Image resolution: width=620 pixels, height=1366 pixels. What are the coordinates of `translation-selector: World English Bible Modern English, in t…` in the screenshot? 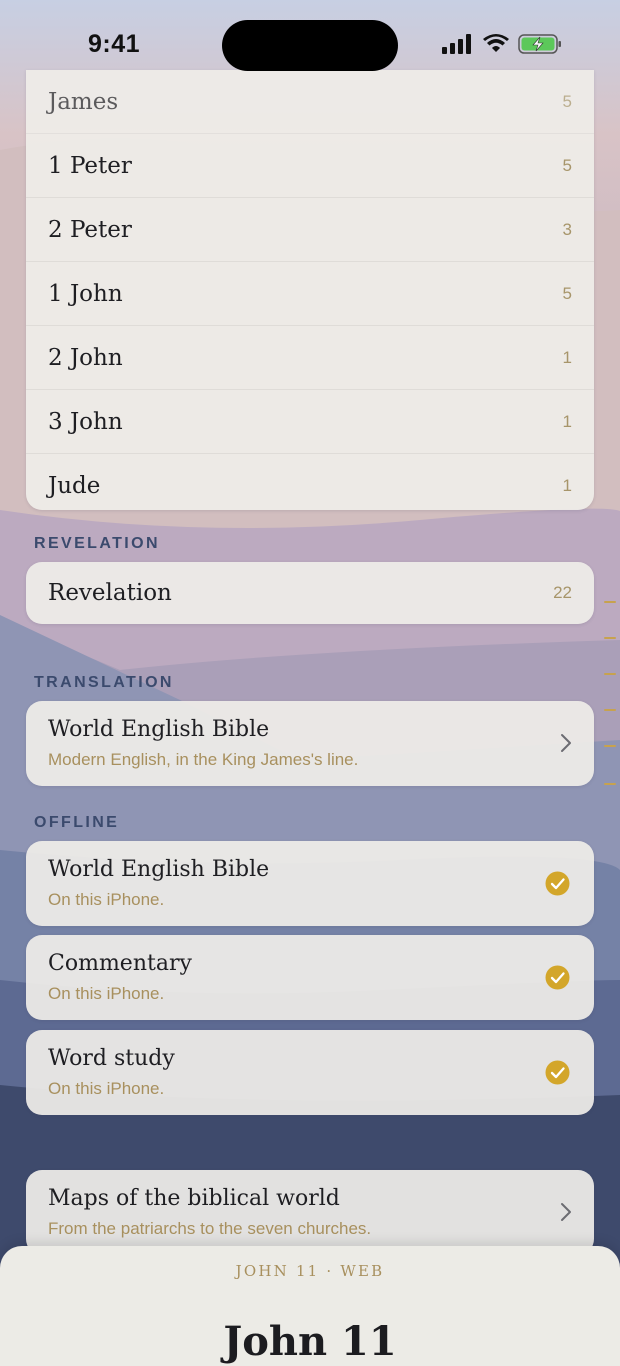 It's located at (310, 743).